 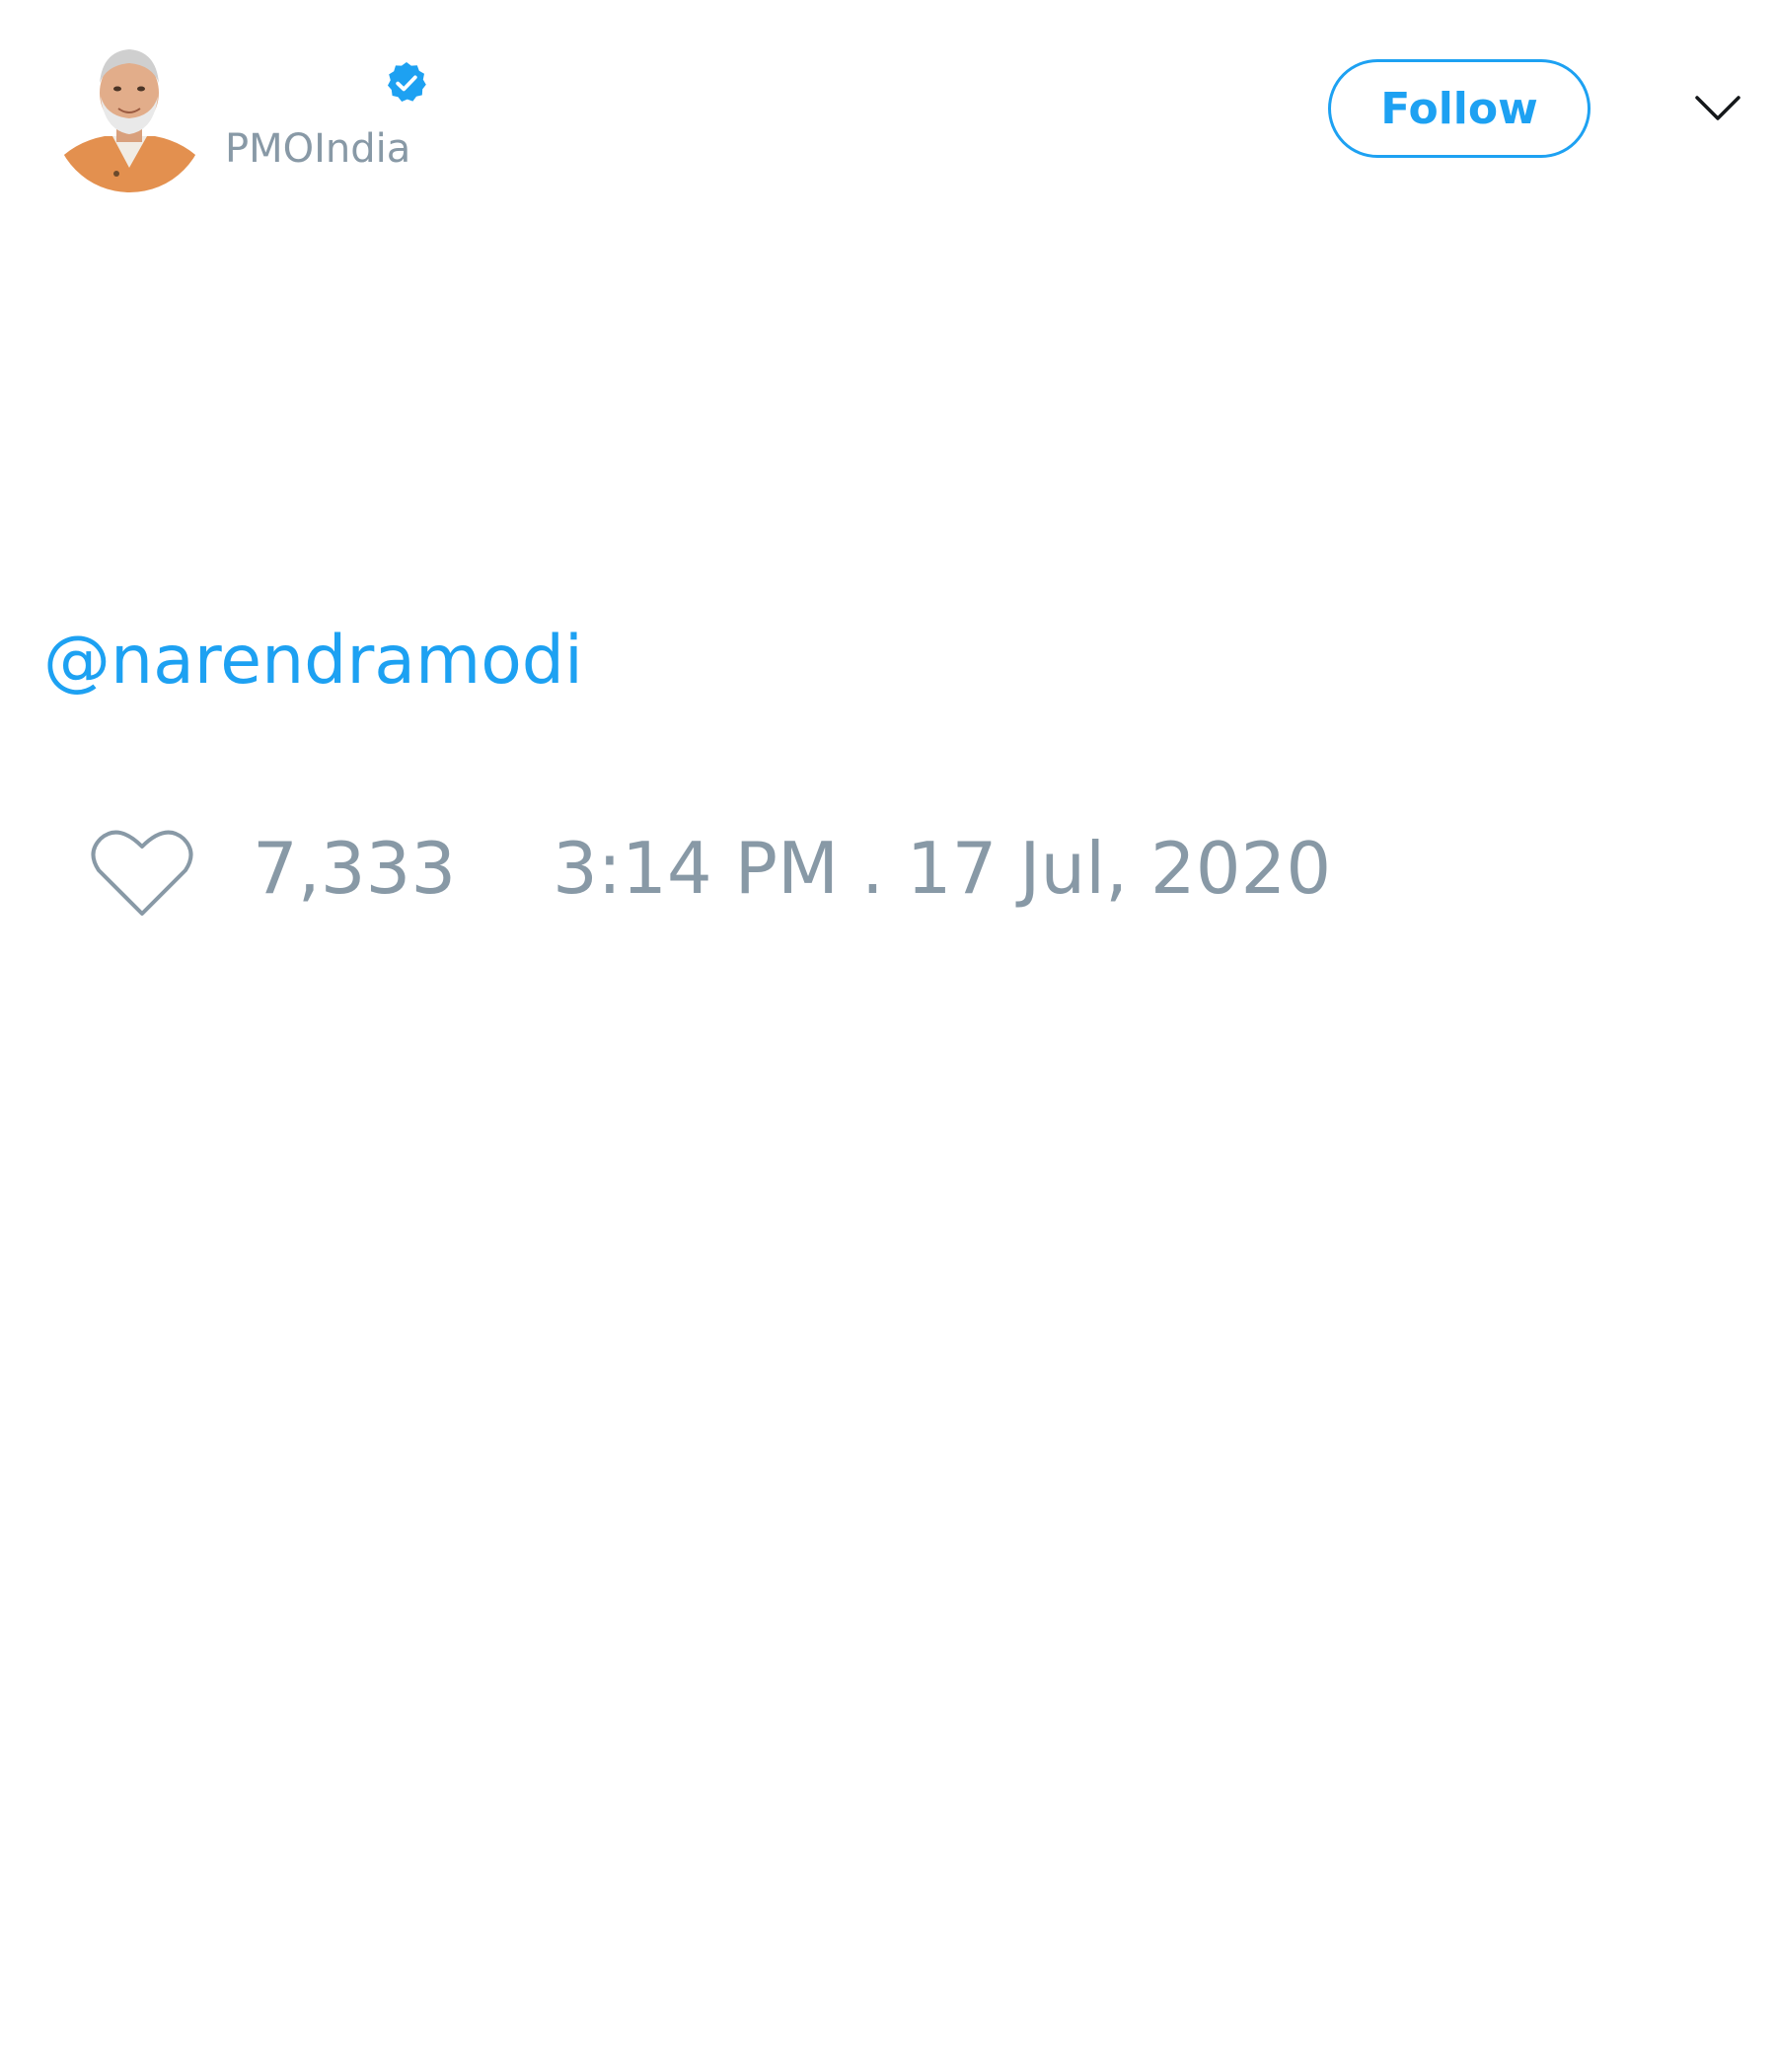 I want to click on heart-icon, so click(x=142, y=873).